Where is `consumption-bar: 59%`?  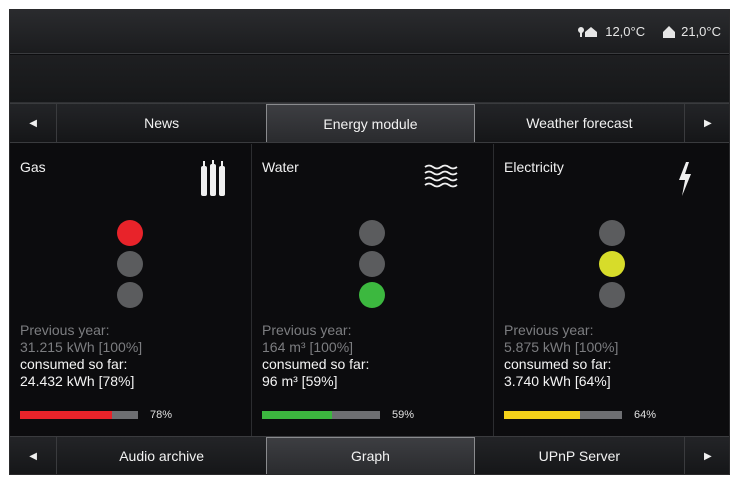 consumption-bar: 59% is located at coordinates (338, 415).